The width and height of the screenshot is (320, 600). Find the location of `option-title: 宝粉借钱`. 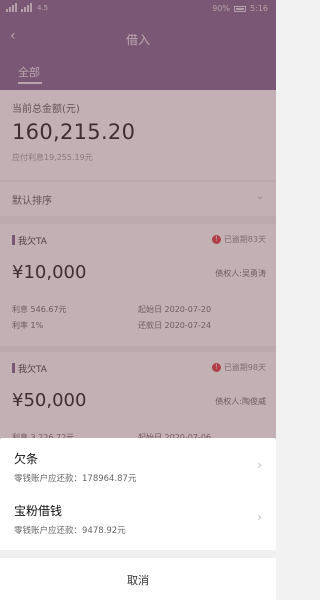

option-title: 宝粉借钱 is located at coordinates (38, 511).